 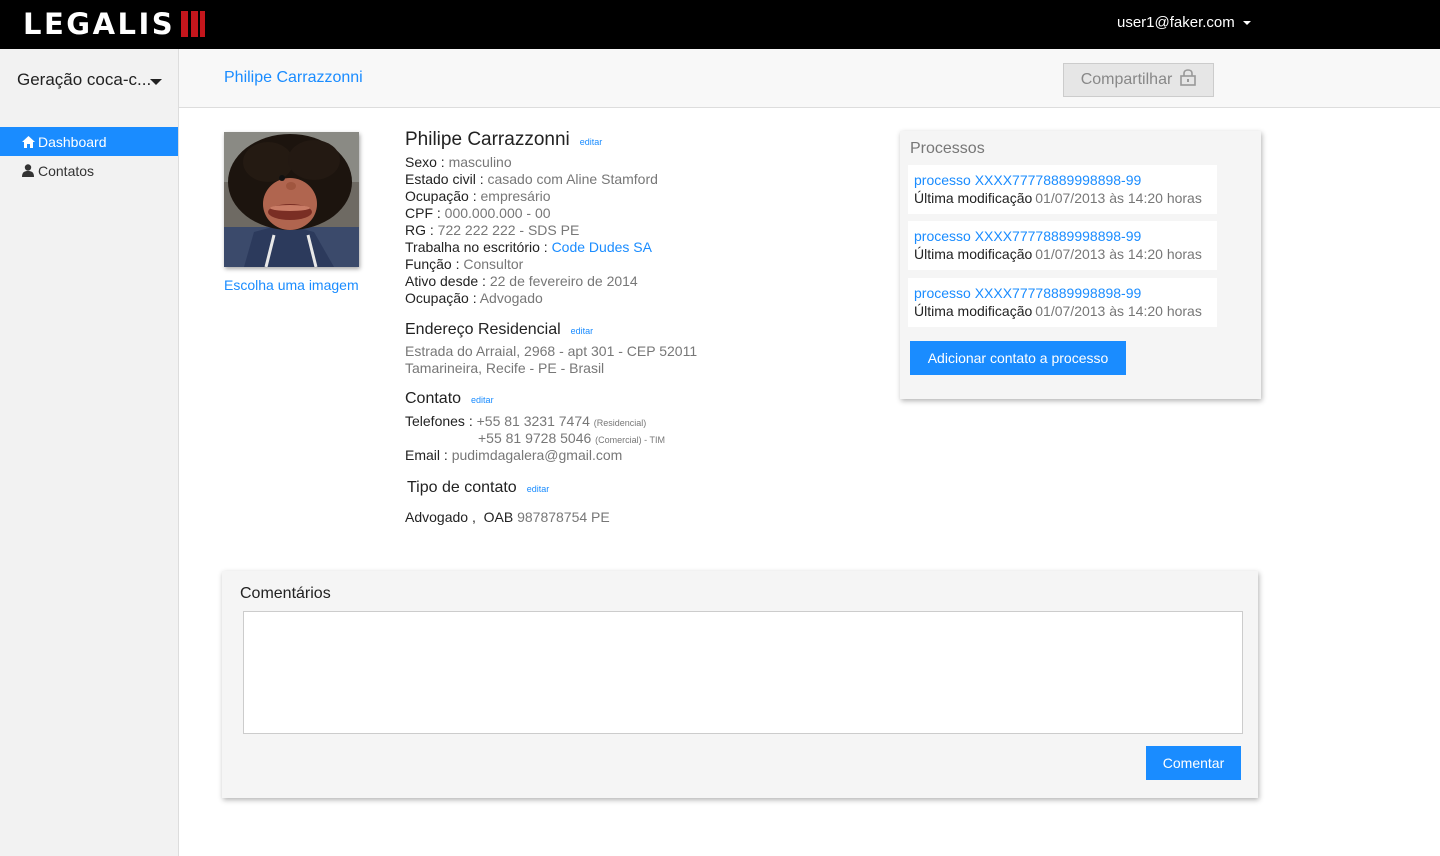 What do you see at coordinates (291, 199) in the screenshot?
I see `contact-avatar` at bounding box center [291, 199].